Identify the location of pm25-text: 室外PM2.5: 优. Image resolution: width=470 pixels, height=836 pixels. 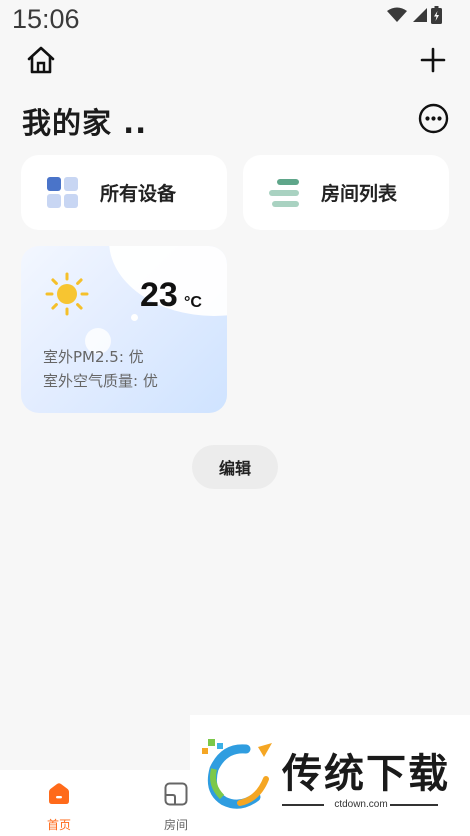
(93, 357).